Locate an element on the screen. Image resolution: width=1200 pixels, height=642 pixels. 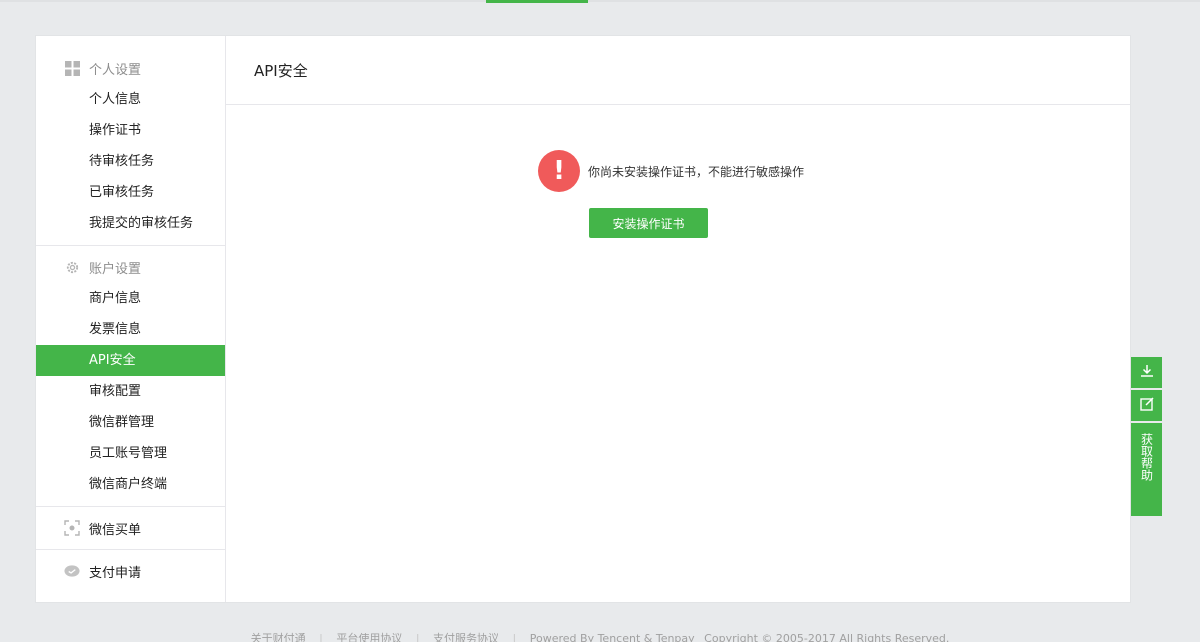
footer-link-platform-agreement: 平台使用协议 is located at coordinates (369, 637).